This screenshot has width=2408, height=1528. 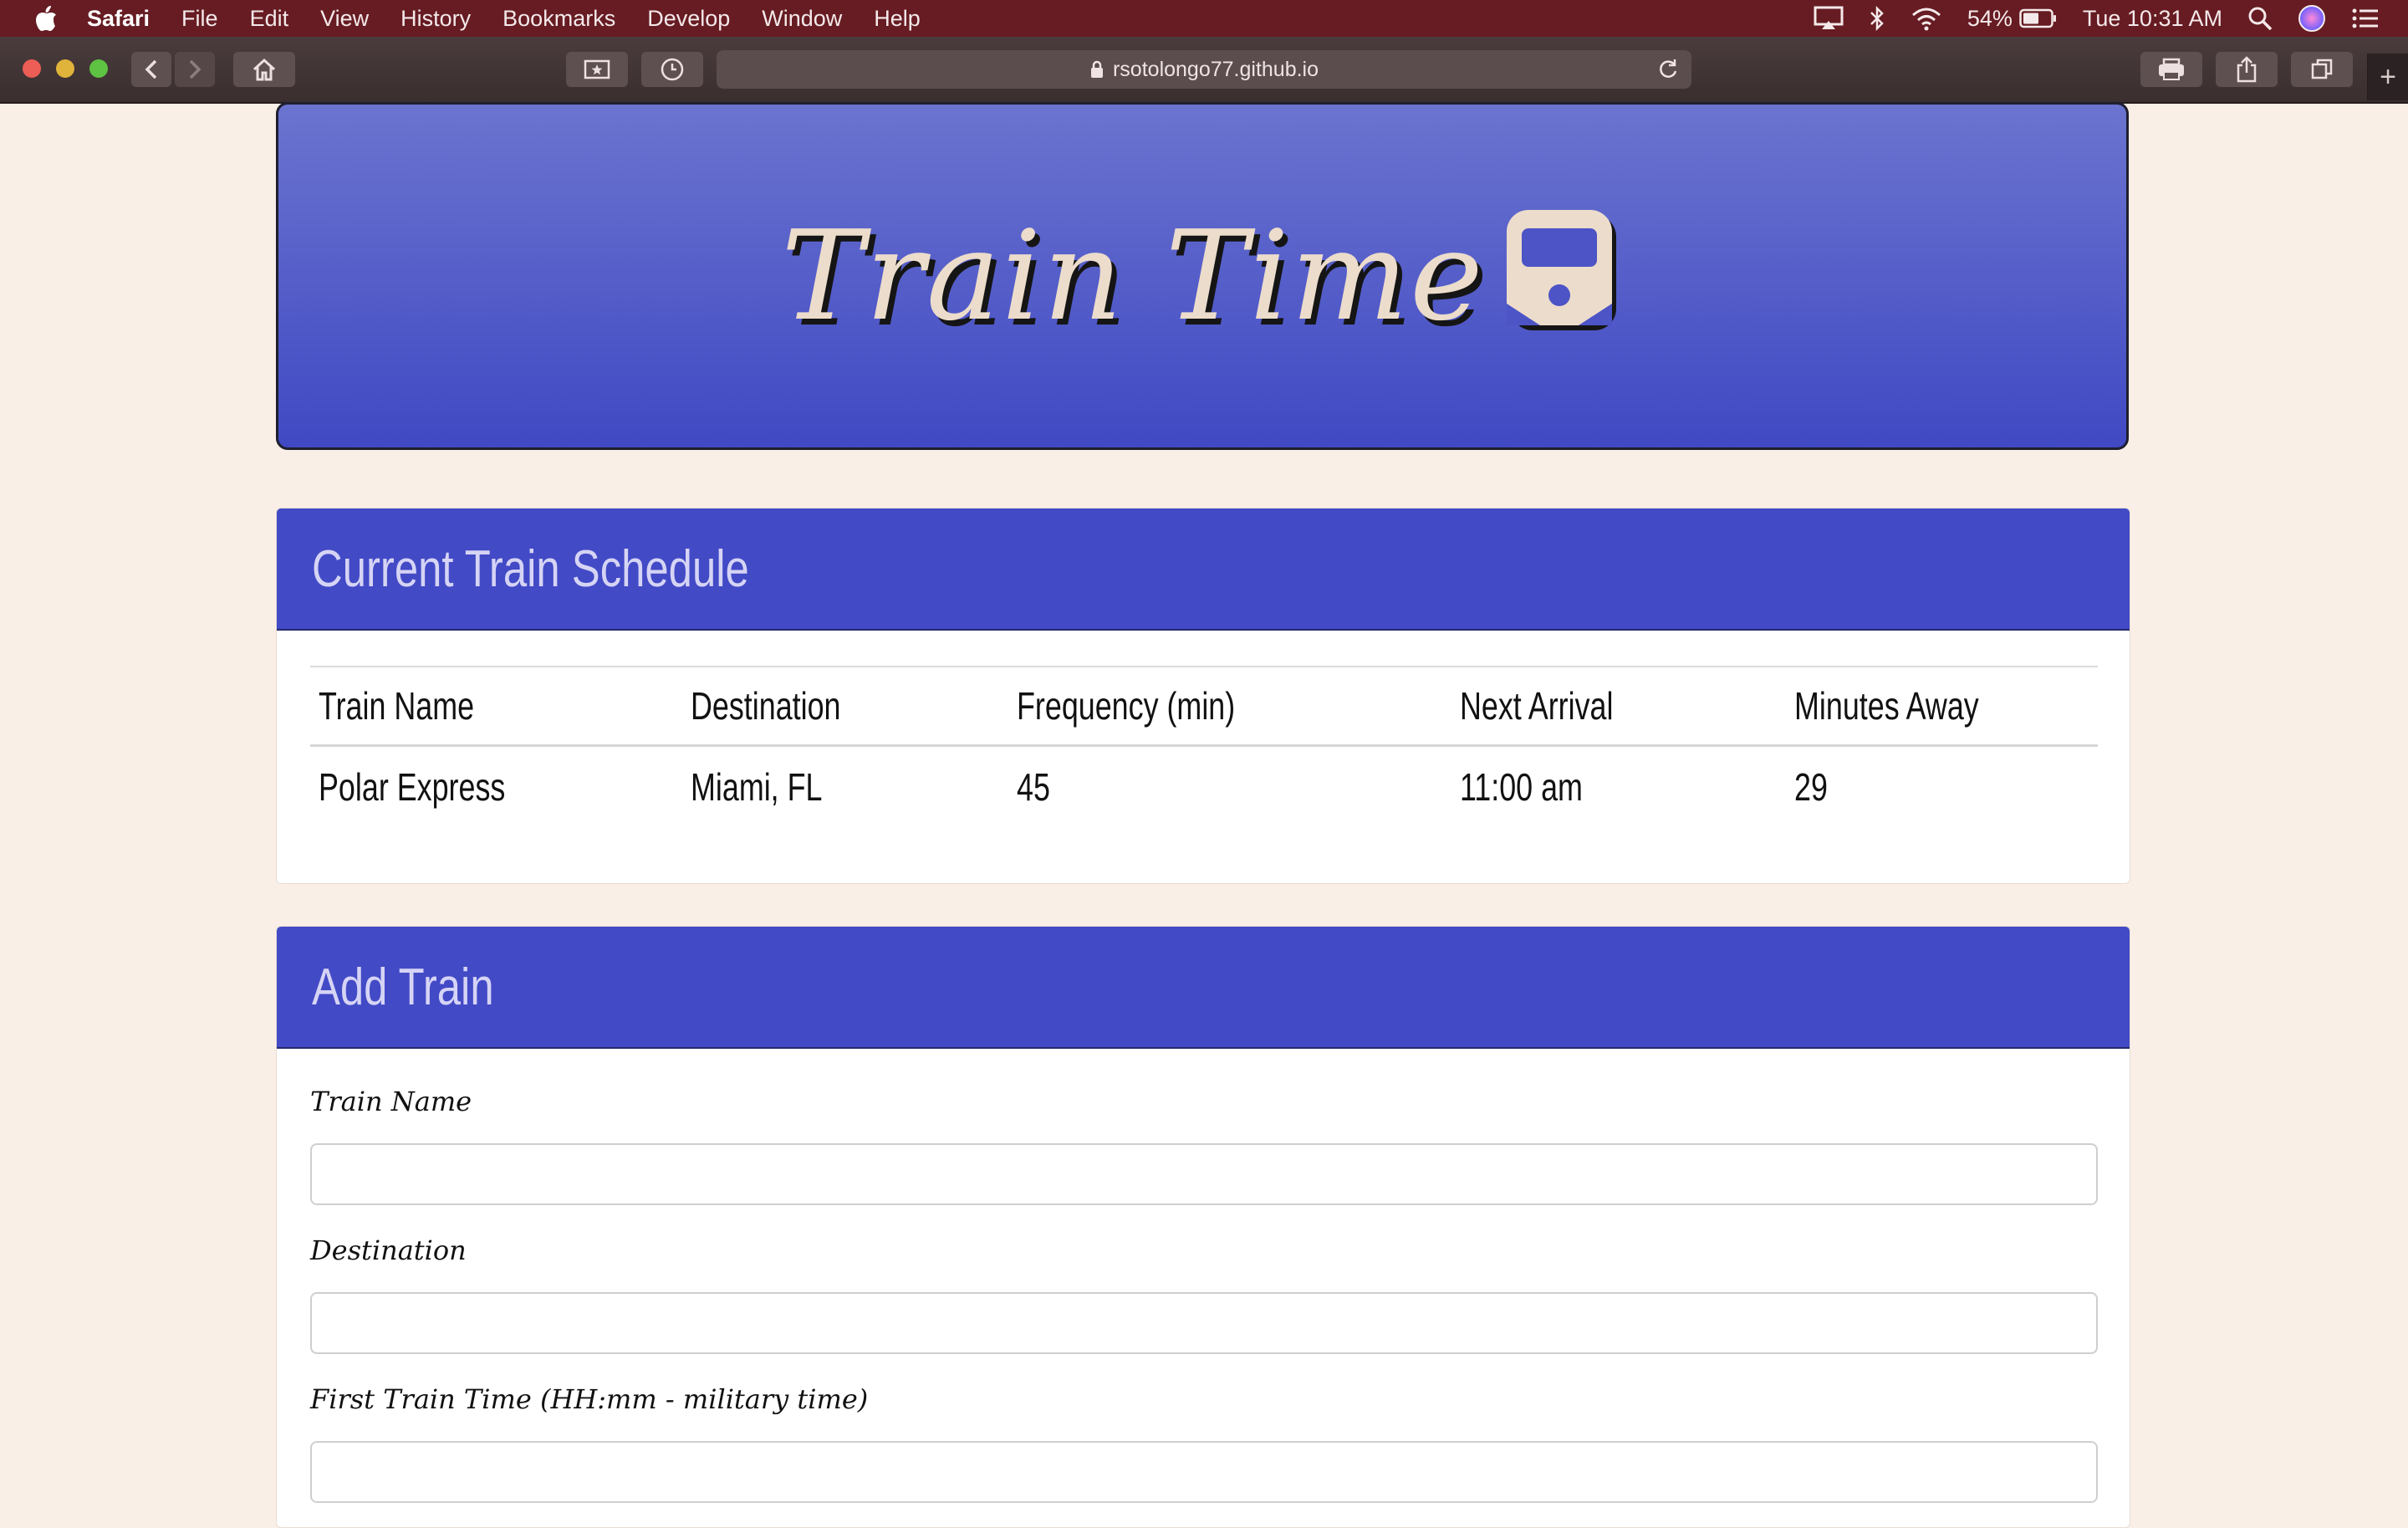 I want to click on url-text: rsotolongo77.github.io, so click(x=1215, y=69).